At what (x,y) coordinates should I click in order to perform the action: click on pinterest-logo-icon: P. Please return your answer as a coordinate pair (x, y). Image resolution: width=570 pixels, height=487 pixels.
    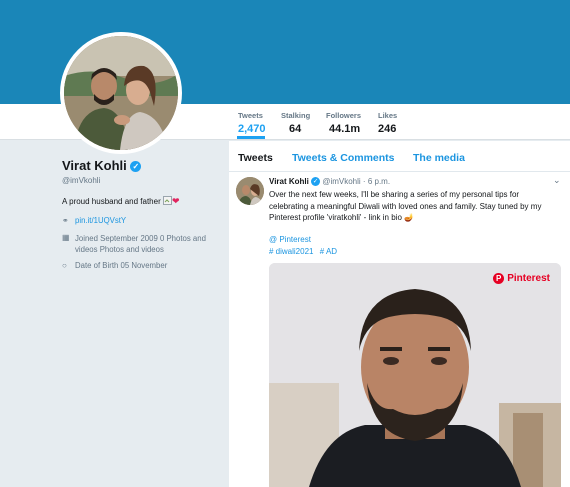
    Looking at the image, I should click on (499, 278).